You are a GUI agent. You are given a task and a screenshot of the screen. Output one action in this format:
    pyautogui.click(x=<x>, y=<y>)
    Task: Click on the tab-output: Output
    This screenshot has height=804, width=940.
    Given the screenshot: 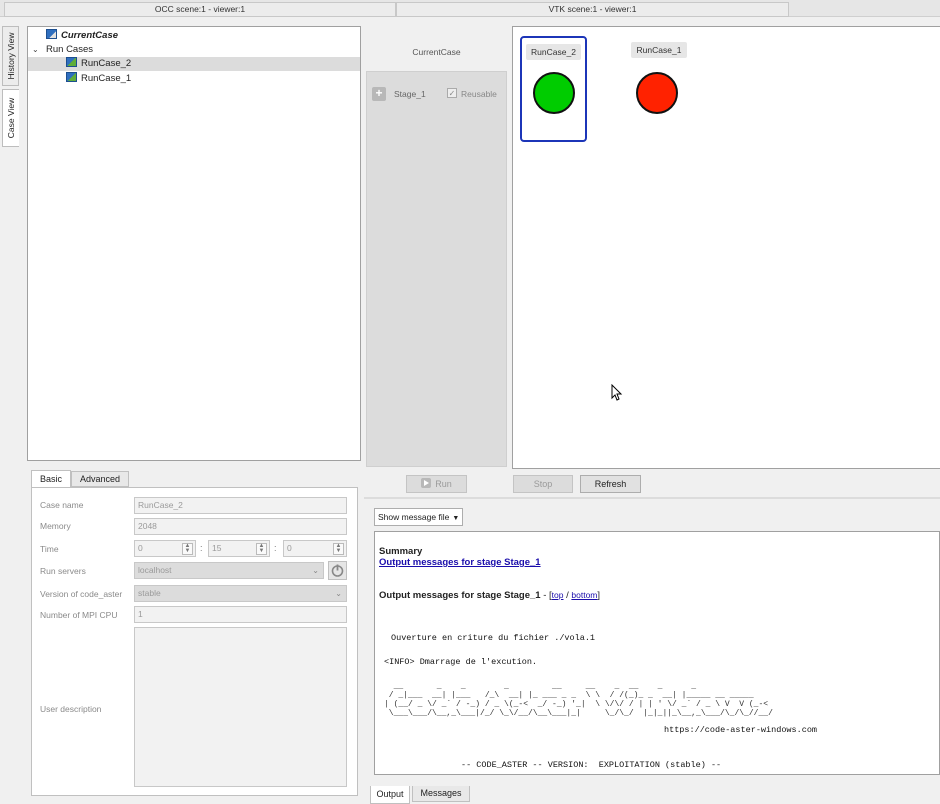 What is the action you would take?
    pyautogui.click(x=390, y=795)
    